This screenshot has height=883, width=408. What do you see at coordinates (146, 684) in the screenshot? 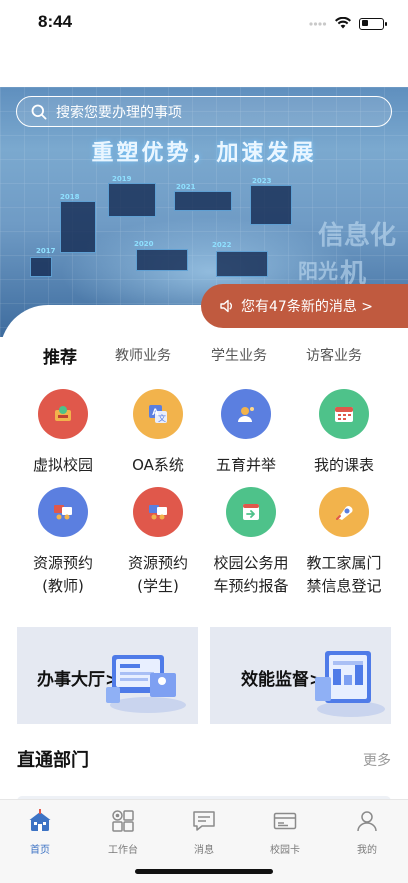
I see `service-hall-illustration` at bounding box center [146, 684].